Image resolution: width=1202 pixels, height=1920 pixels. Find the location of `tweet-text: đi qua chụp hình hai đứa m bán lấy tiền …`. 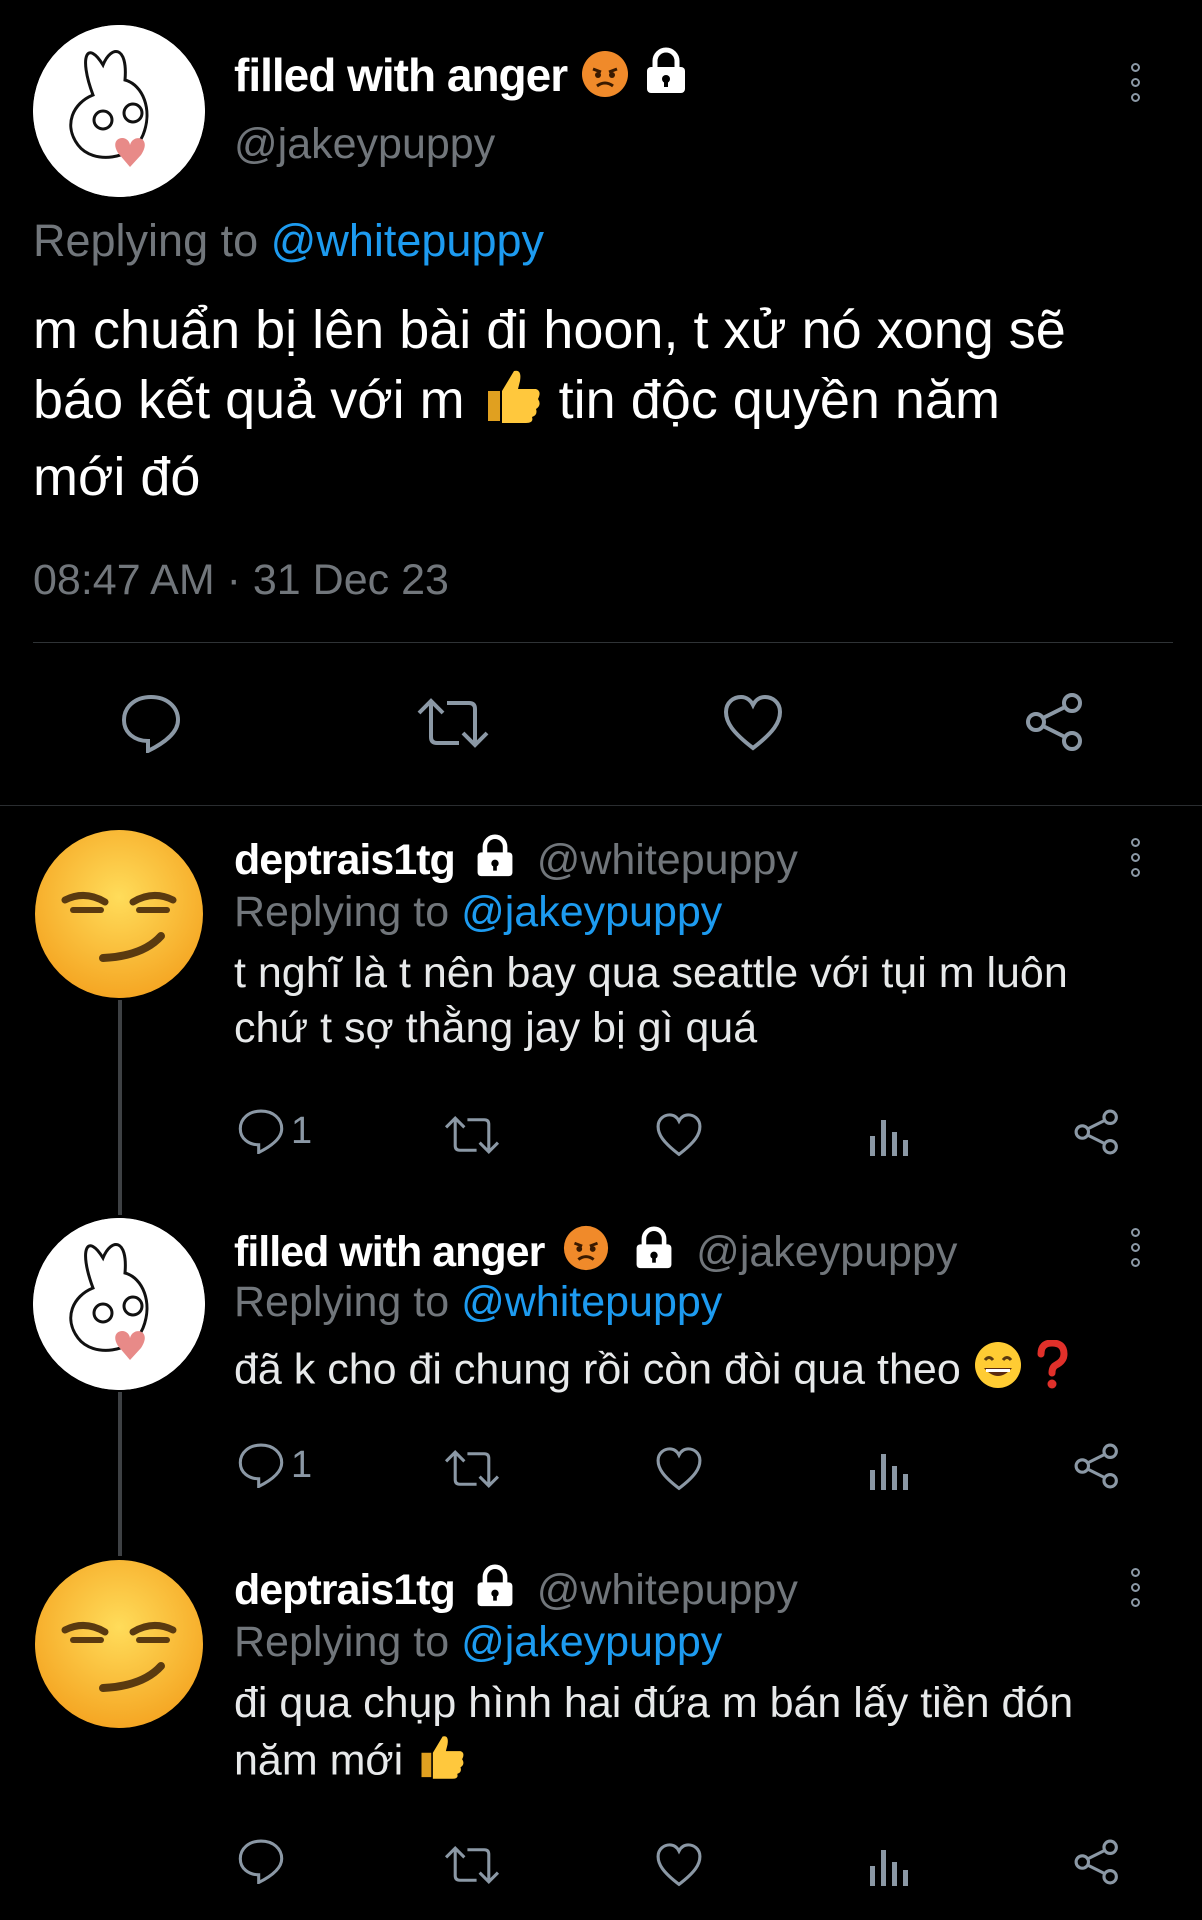

tweet-text: đi qua chụp hình hai đứa m bán lấy tiền … is located at coordinates (653, 1735).